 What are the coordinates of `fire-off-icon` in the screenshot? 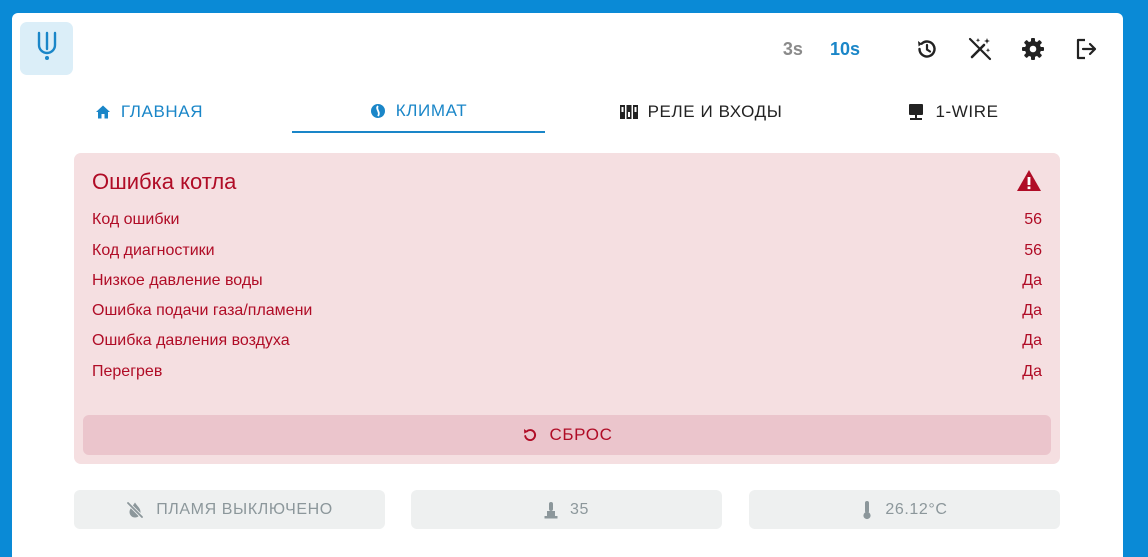 It's located at (135, 510).